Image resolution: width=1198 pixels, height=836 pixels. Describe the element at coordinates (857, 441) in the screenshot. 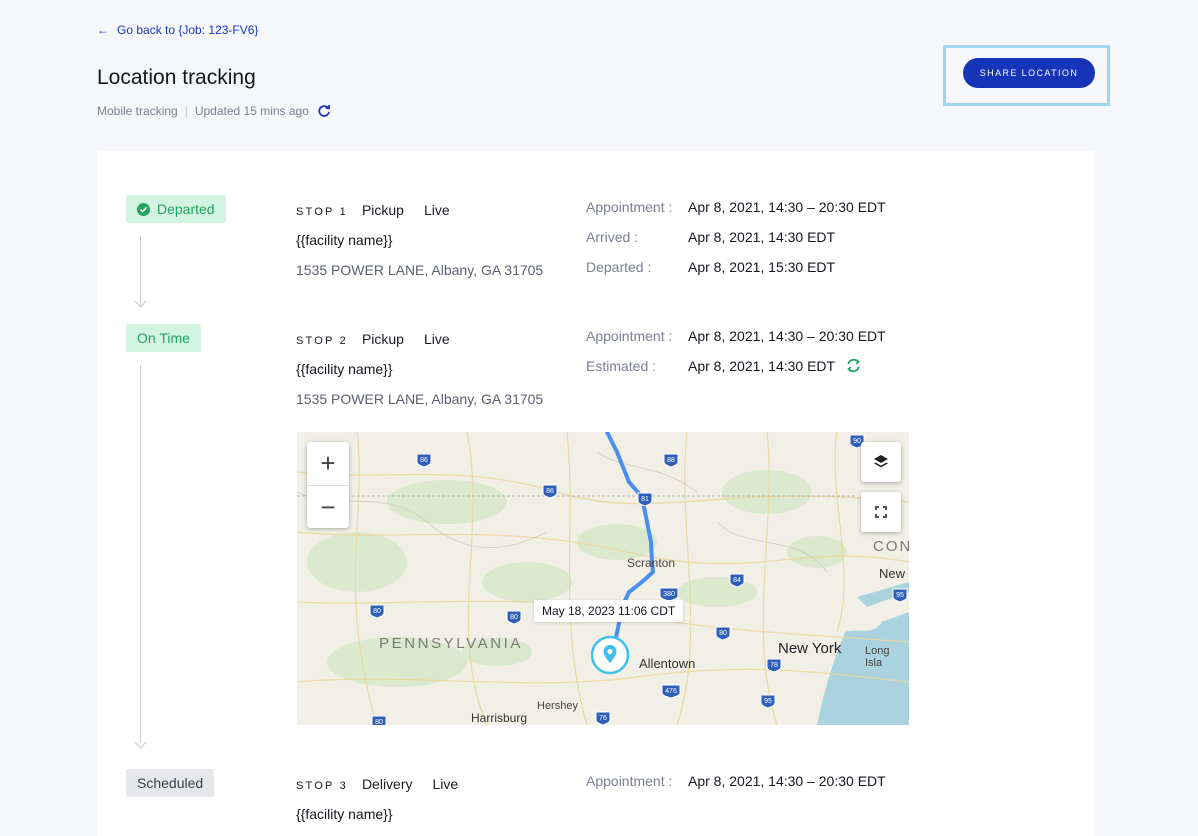

I see `highway-number: 90` at that location.